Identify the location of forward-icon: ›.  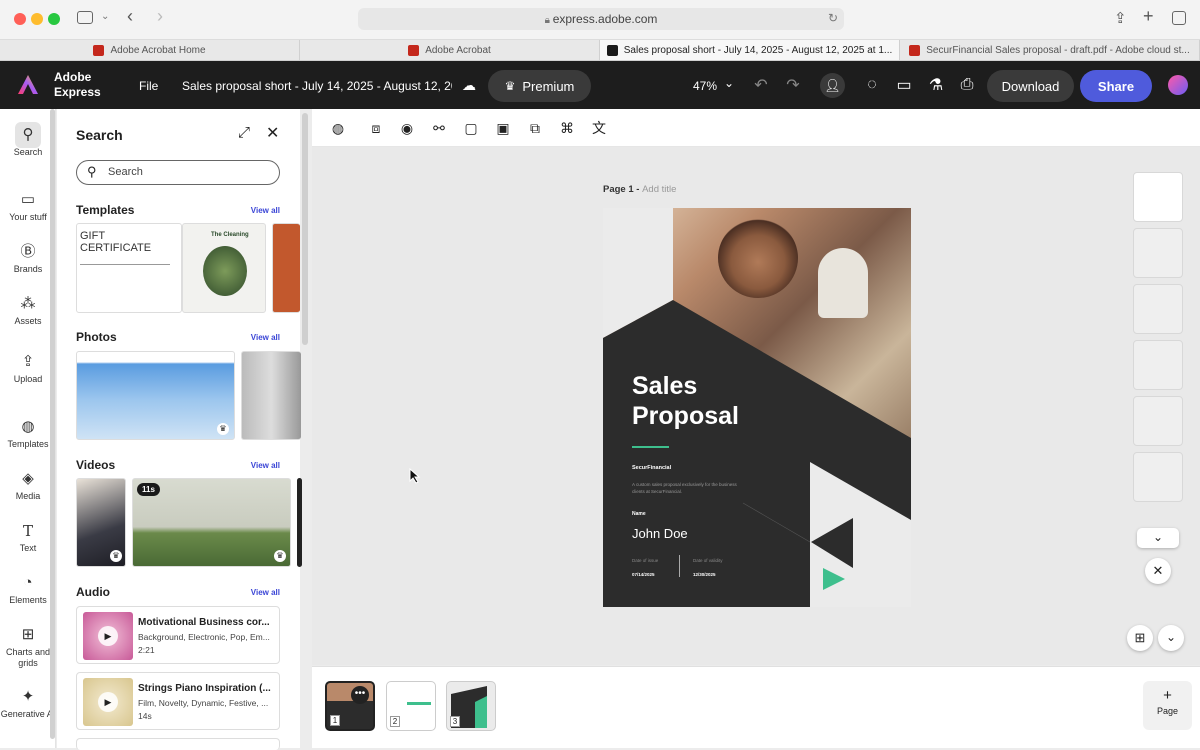
(160, 16).